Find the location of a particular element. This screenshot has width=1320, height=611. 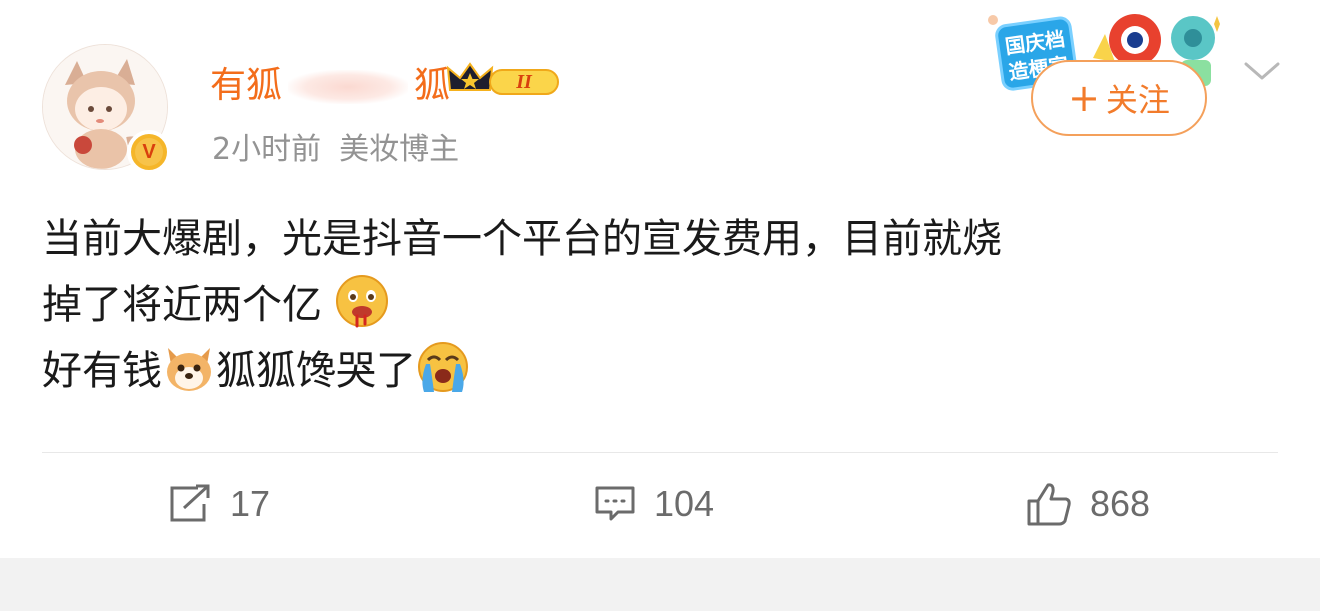

crown-level-badge: II is located at coordinates (502, 78).